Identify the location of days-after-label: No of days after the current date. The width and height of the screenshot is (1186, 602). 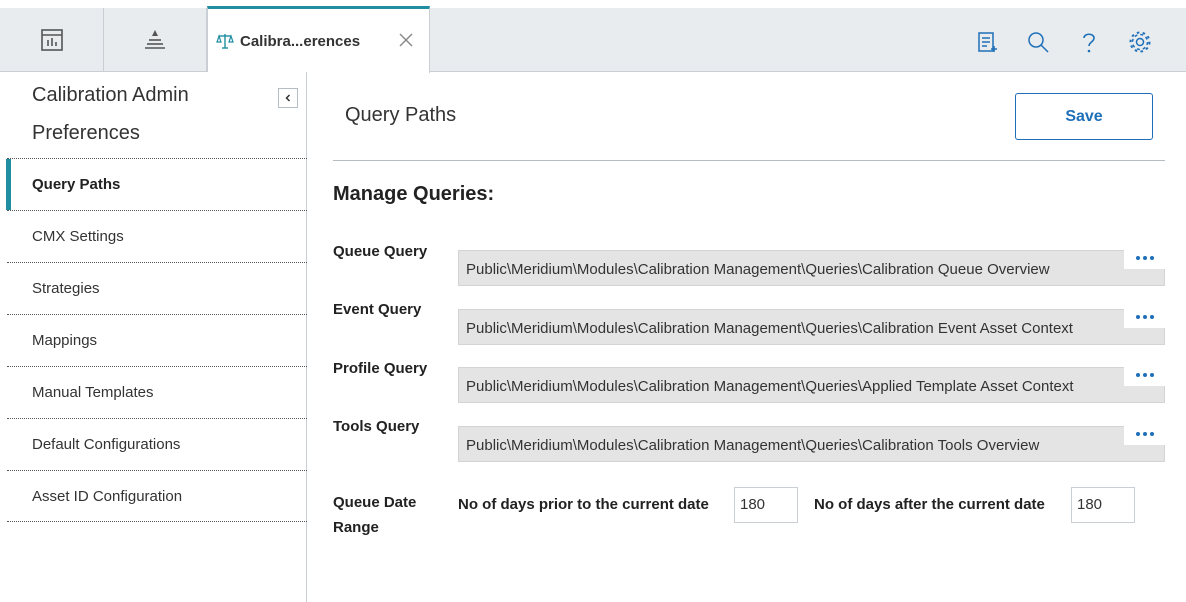
(929, 504).